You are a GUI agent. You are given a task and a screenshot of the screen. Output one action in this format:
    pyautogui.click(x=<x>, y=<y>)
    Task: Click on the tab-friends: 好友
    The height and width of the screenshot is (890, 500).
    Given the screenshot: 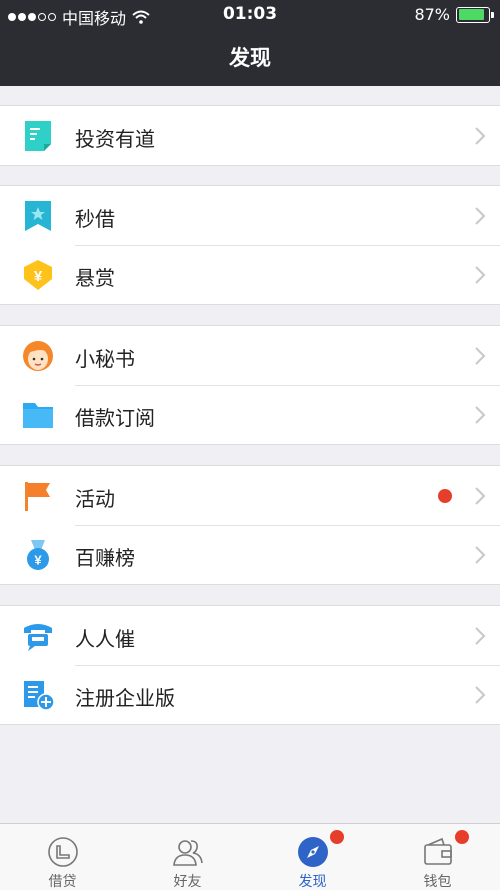 What is the action you would take?
    pyautogui.click(x=187, y=857)
    